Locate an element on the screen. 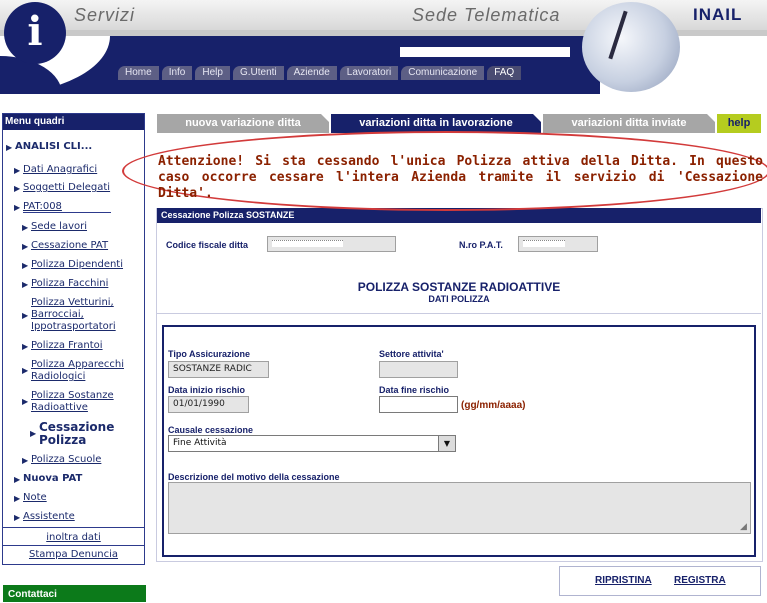  menu-item-polizza-facchini: ▶ Polizza Facchini is located at coordinates (65, 284).